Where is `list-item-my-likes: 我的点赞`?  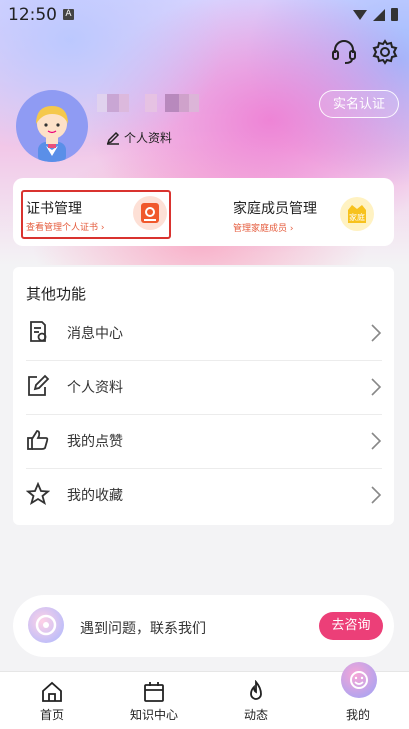 list-item-my-likes: 我的点赞 is located at coordinates (204, 442).